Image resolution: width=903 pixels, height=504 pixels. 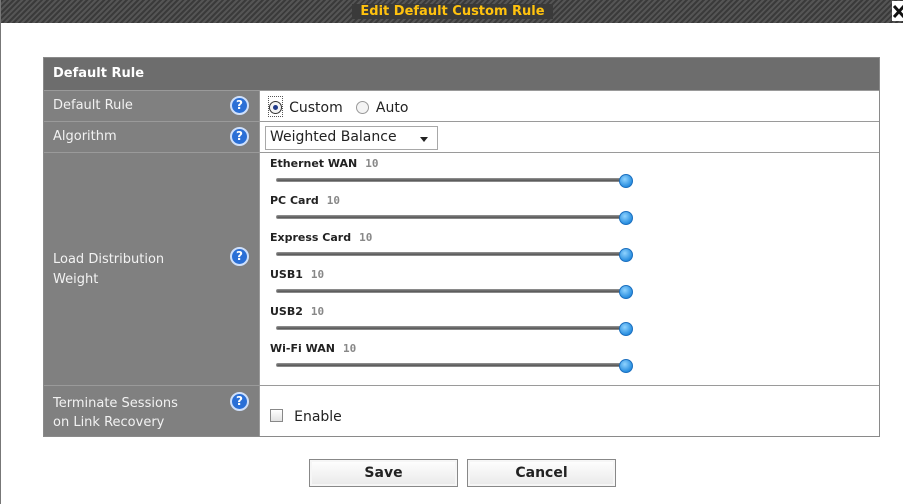 What do you see at coordinates (85, 136) in the screenshot?
I see `algorithm-label: Algorithm` at bounding box center [85, 136].